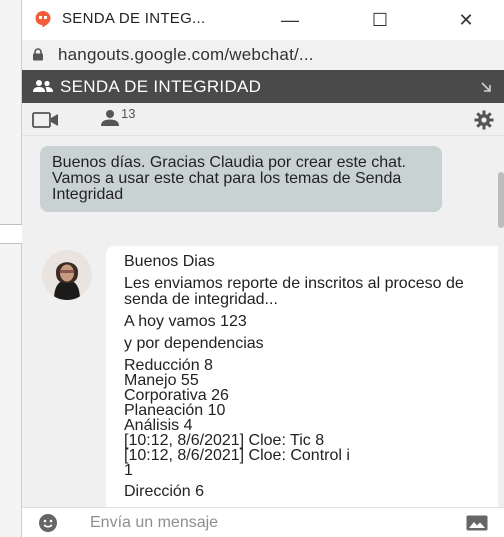 This screenshot has height=537, width=504. Describe the element at coordinates (176, 395) in the screenshot. I see `list-line: Corporativa 26` at that location.